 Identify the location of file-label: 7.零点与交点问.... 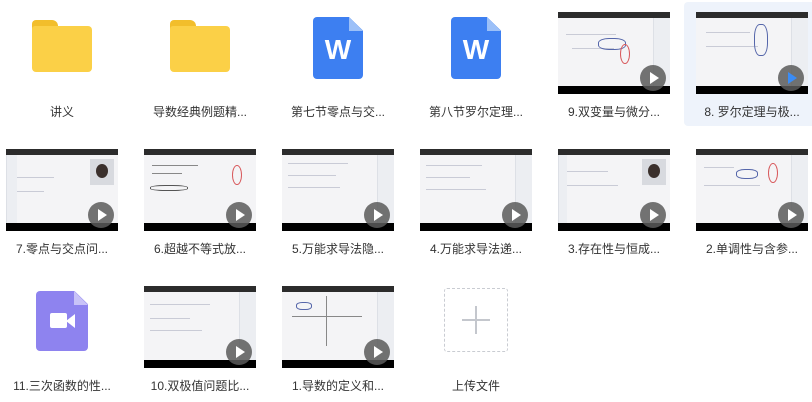
(61, 249).